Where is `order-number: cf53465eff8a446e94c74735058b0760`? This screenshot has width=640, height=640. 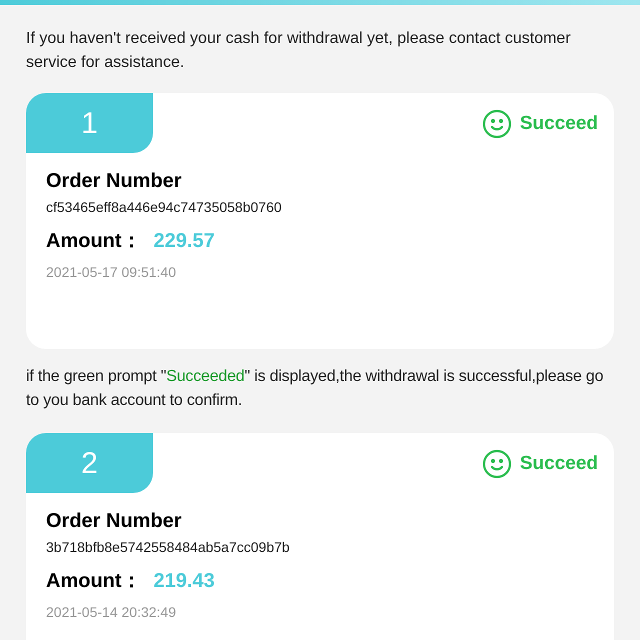 order-number: cf53465eff8a446e94c74735058b0760 is located at coordinates (164, 207).